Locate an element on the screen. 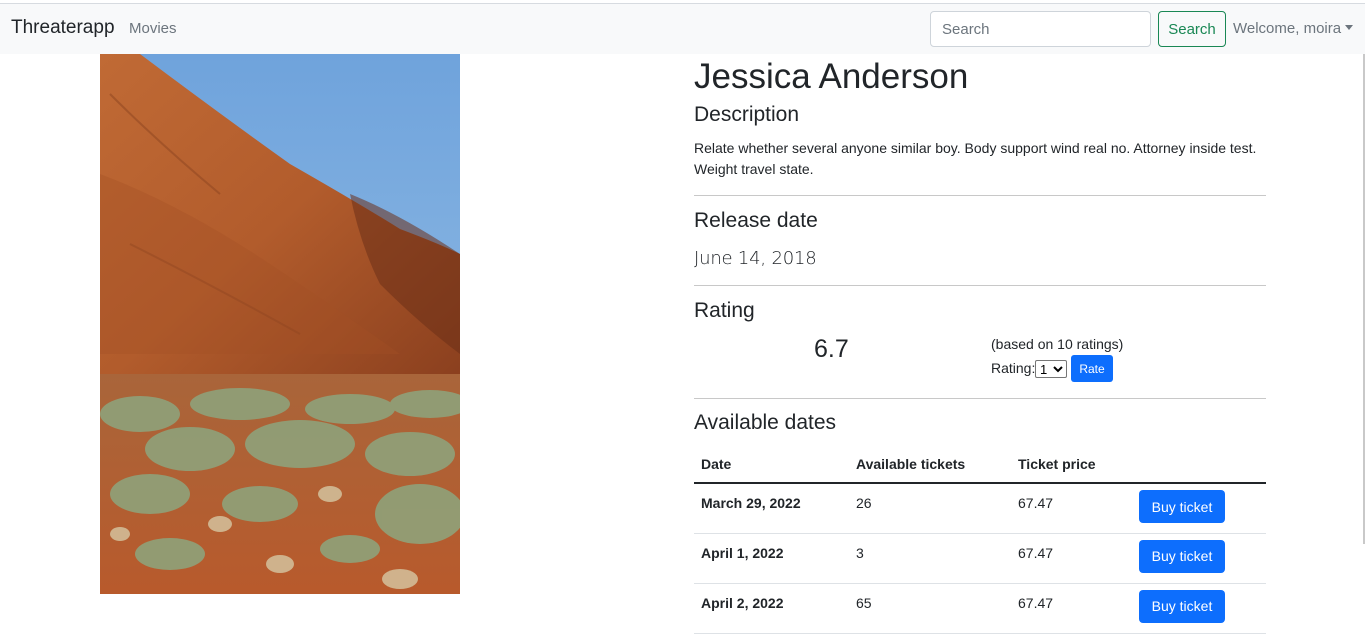  user-menu-label: Welcome, moira is located at coordinates (1287, 28).